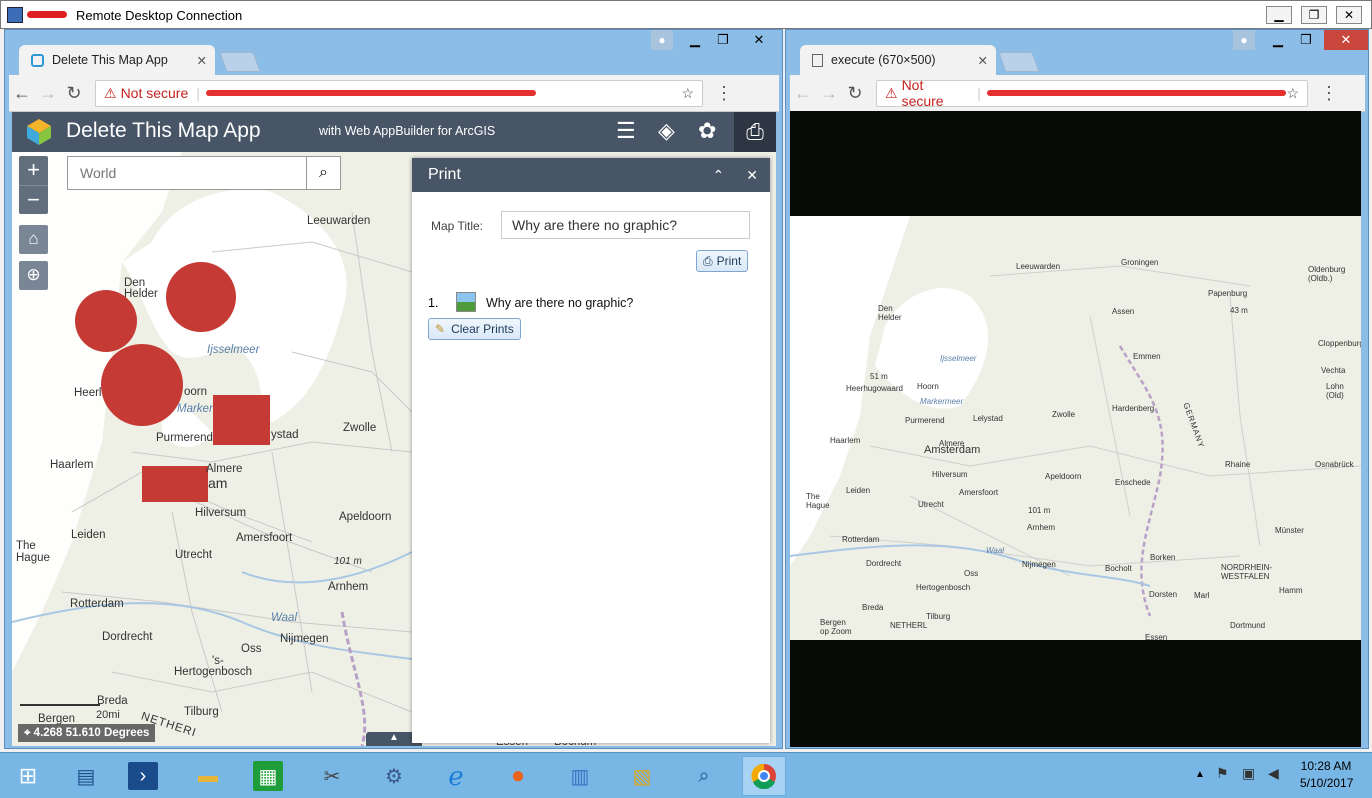 The height and width of the screenshot is (798, 1372). What do you see at coordinates (1326, 766) in the screenshot?
I see `clock-time: 10:28 AM` at bounding box center [1326, 766].